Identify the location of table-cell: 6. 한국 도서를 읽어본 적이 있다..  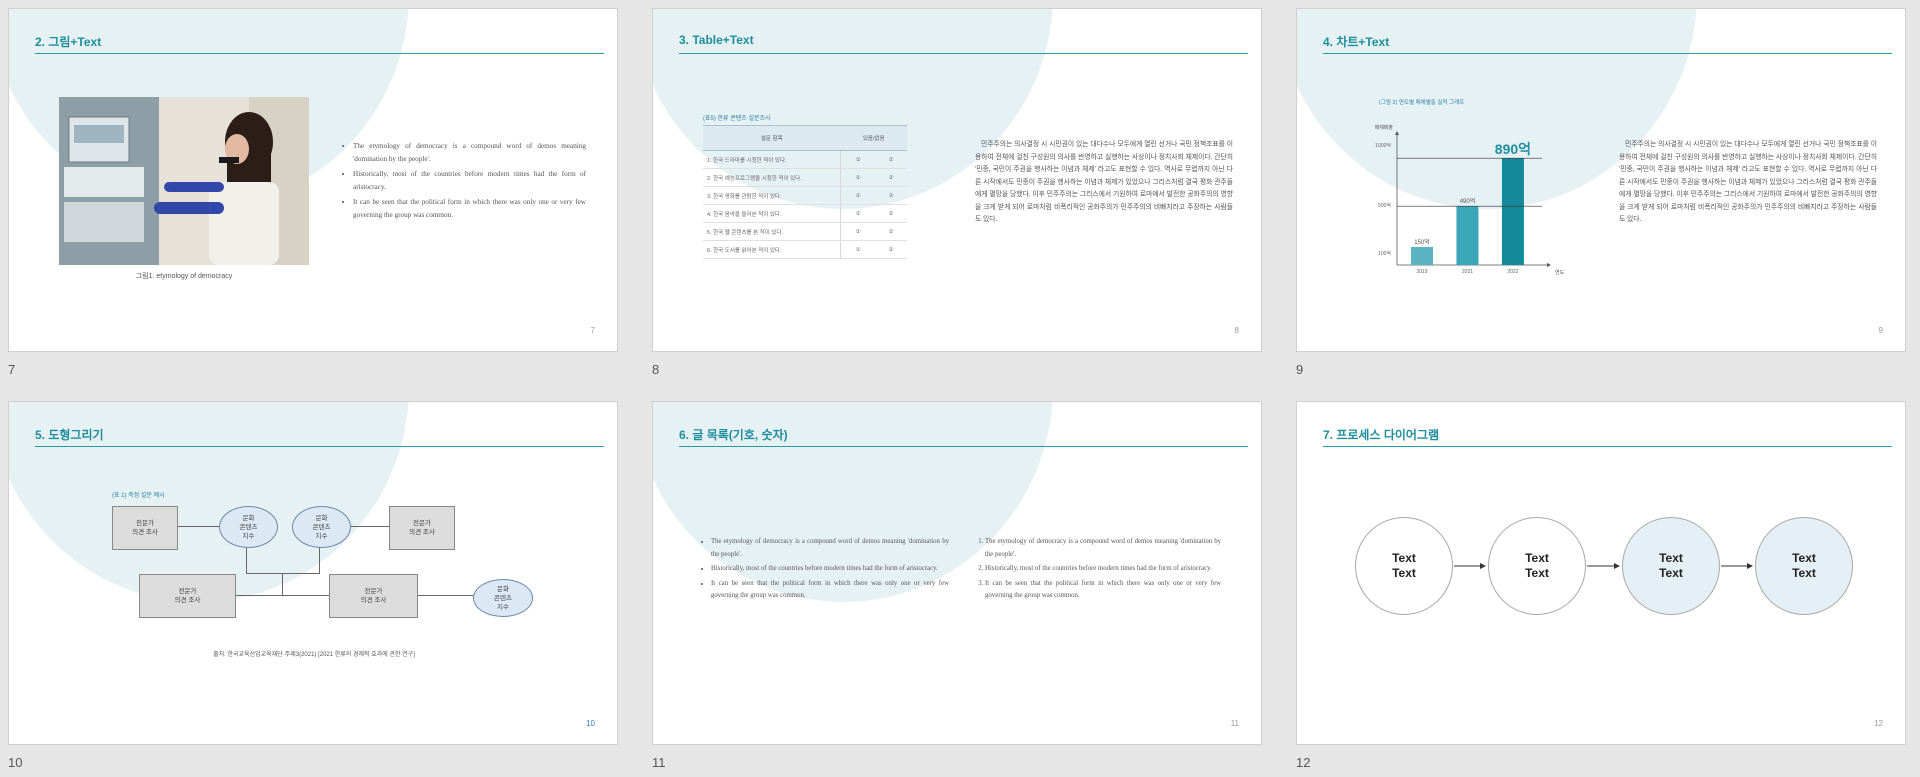
(772, 249).